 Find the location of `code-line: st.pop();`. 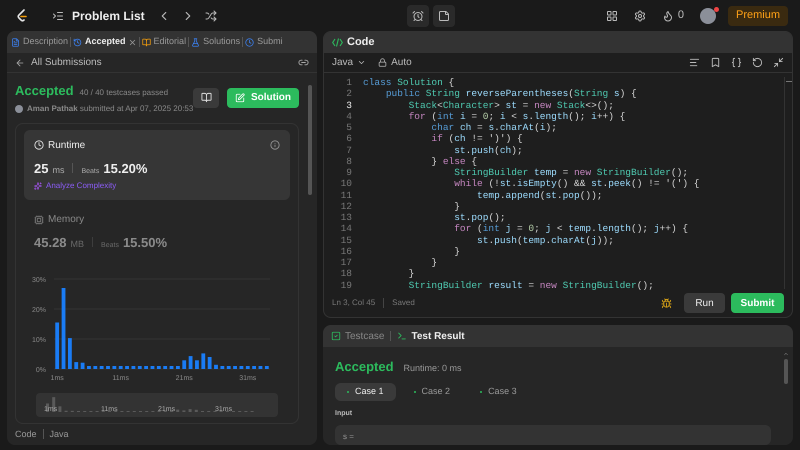

code-line: st.pop(); is located at coordinates (480, 218).